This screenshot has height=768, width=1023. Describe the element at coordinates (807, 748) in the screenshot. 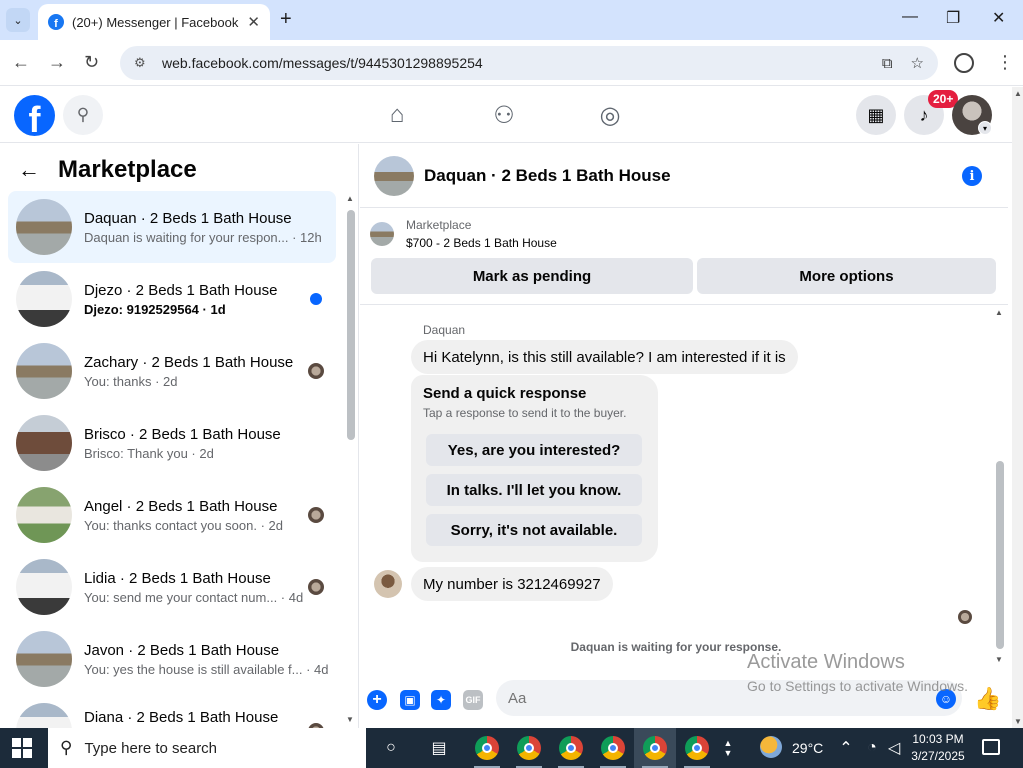

I see `temperature-readout: 29°C` at that location.